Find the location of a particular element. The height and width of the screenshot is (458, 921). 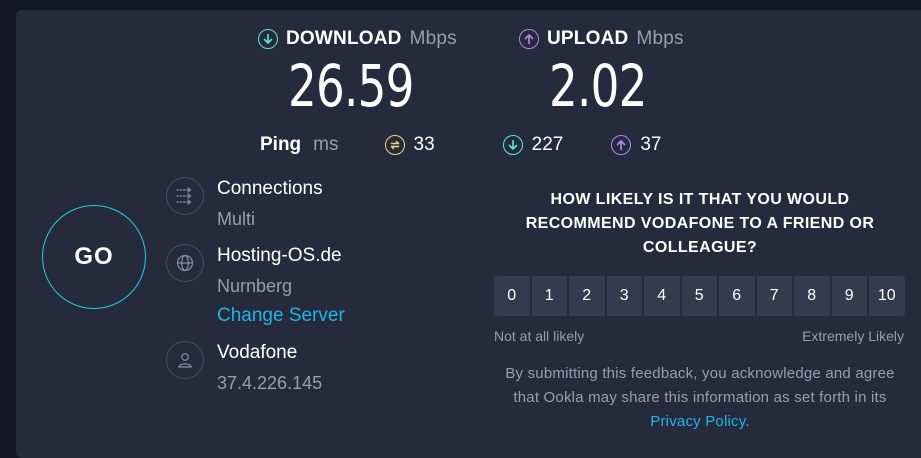

ping-download: 227 is located at coordinates (533, 145).